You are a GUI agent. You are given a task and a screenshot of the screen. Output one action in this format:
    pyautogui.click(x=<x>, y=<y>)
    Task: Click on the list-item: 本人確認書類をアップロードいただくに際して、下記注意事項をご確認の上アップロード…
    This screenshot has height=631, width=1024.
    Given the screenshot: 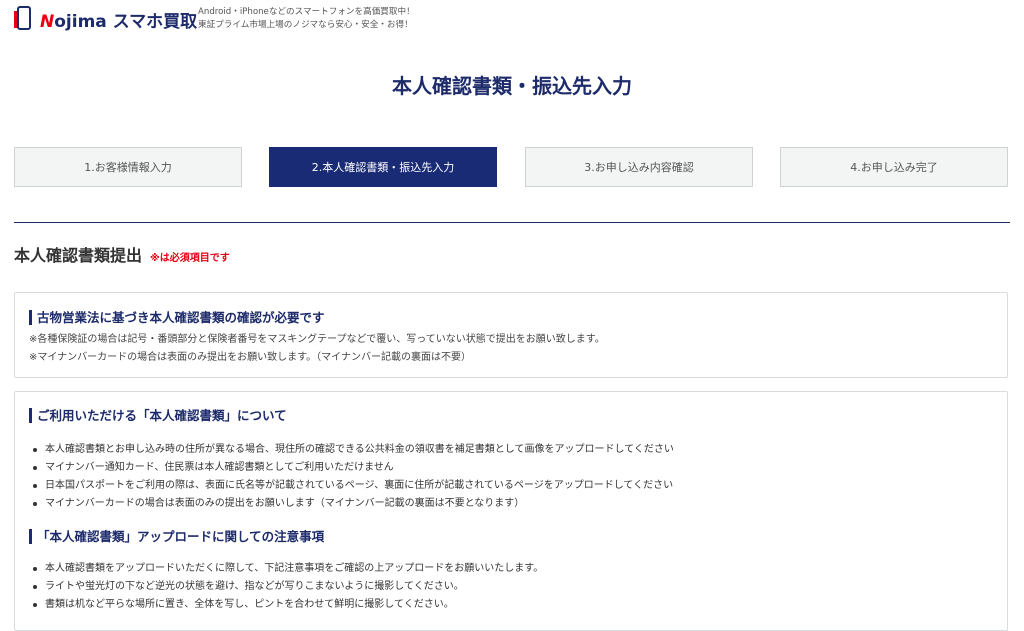 What is the action you would take?
    pyautogui.click(x=287, y=569)
    